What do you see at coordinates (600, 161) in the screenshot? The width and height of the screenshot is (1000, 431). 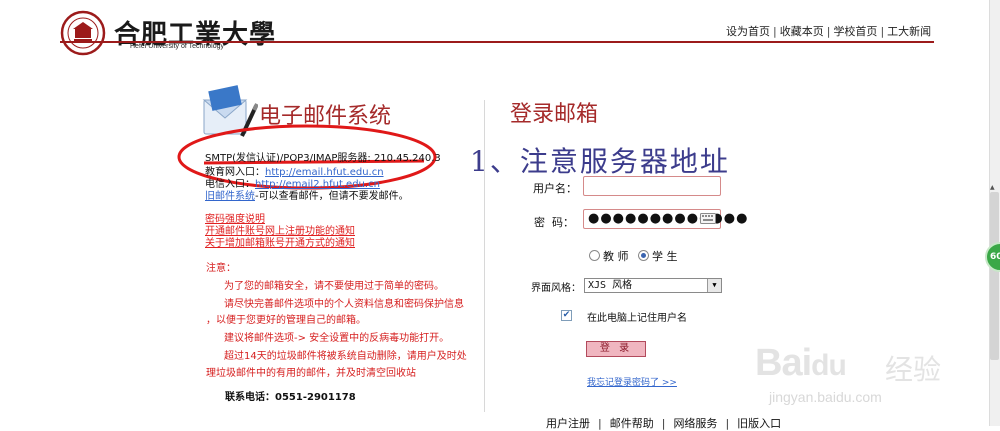 I see `annotation-text: 1、注意服务器地址` at bounding box center [600, 161].